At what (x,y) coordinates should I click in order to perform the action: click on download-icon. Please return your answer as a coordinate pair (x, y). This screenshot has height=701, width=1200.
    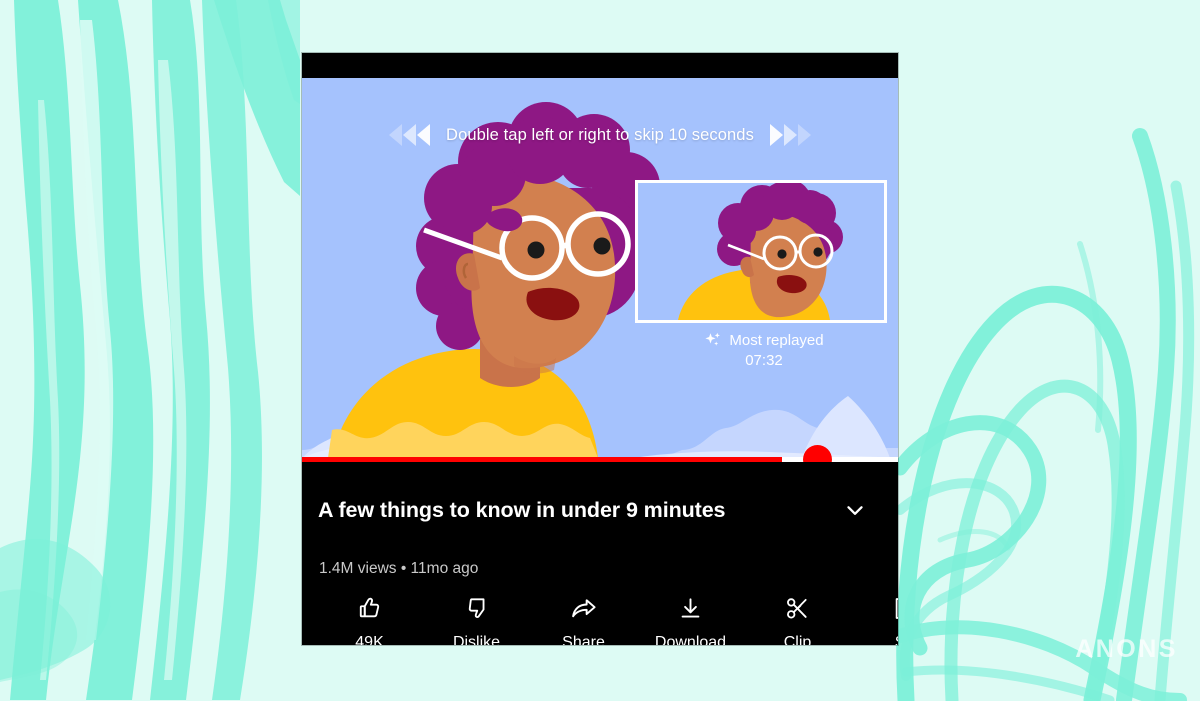
    Looking at the image, I should click on (690, 608).